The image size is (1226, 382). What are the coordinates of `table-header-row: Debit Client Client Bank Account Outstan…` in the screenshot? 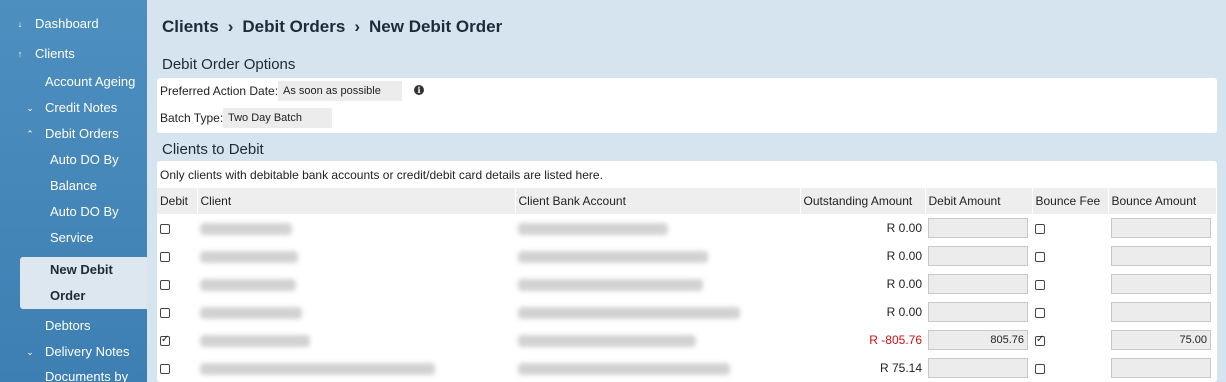 It's located at (687, 201).